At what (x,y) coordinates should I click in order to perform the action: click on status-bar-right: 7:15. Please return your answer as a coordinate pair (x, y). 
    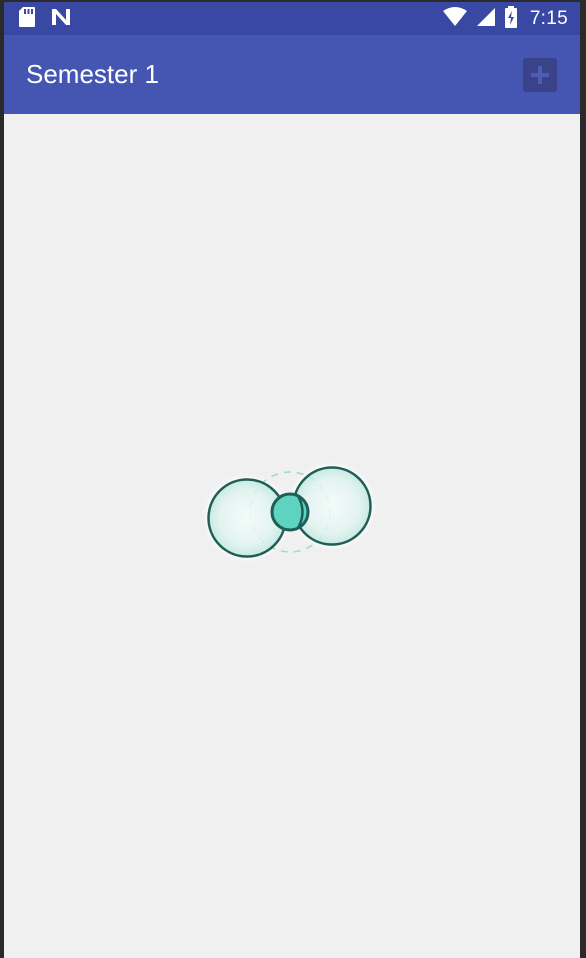
    Looking at the image, I should click on (505, 19).